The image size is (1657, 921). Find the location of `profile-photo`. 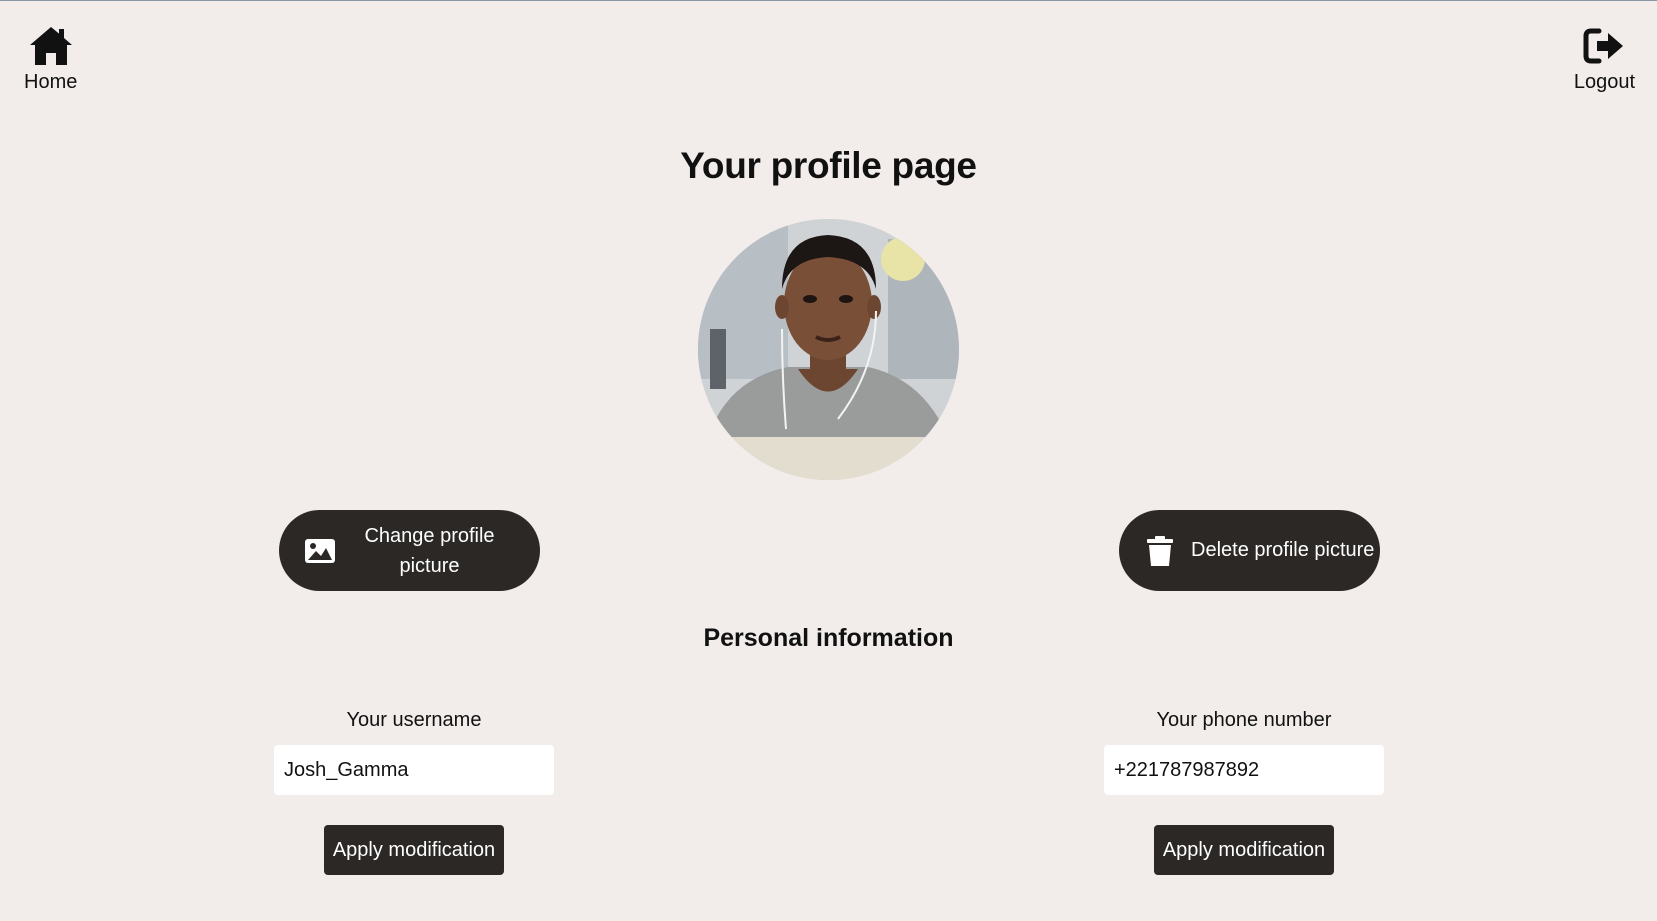

profile-photo is located at coordinates (828, 349).